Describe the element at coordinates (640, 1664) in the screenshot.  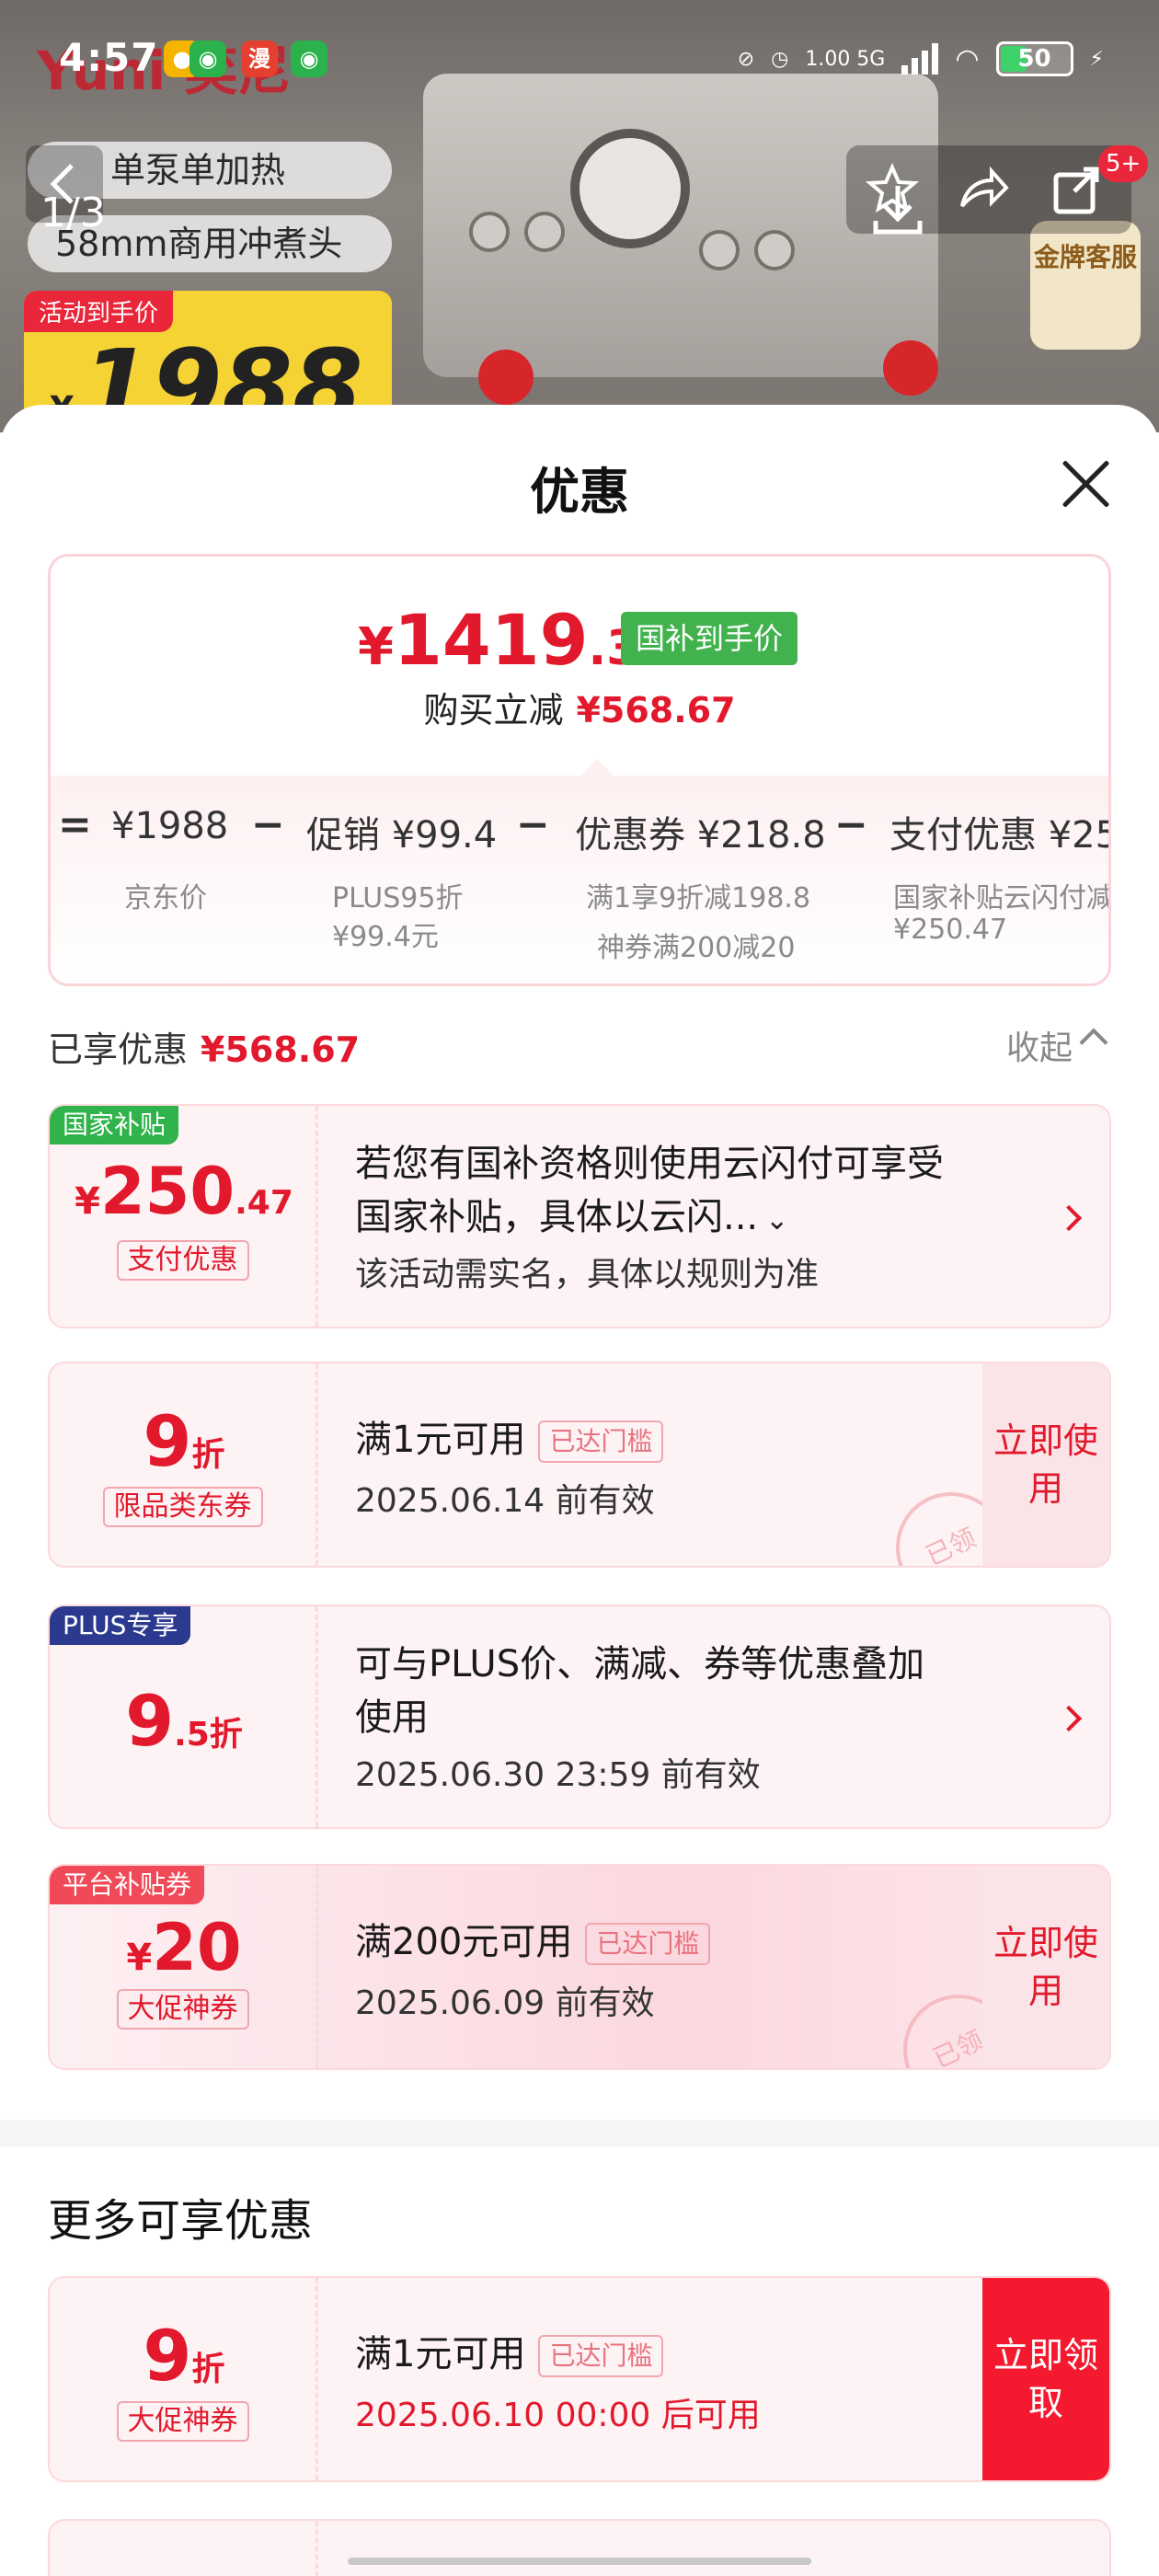
I see `coupon-desc-line1: 可与PLUS价、满减、券等优惠叠加` at that location.